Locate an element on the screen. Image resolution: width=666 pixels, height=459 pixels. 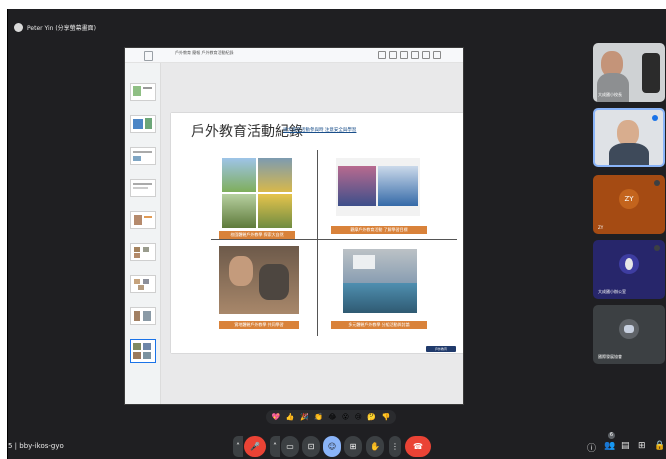
doc-title: 戶外教育 簡報 戶外教育活動紀錄 is located at coordinates (204, 52).